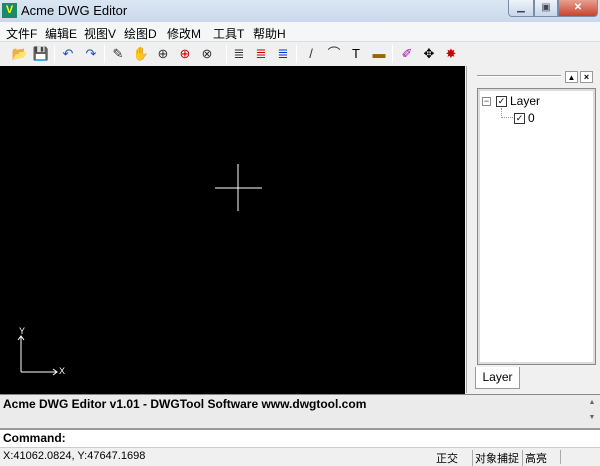 The width and height of the screenshot is (600, 466). I want to click on line-icon: /, so click(311, 54).